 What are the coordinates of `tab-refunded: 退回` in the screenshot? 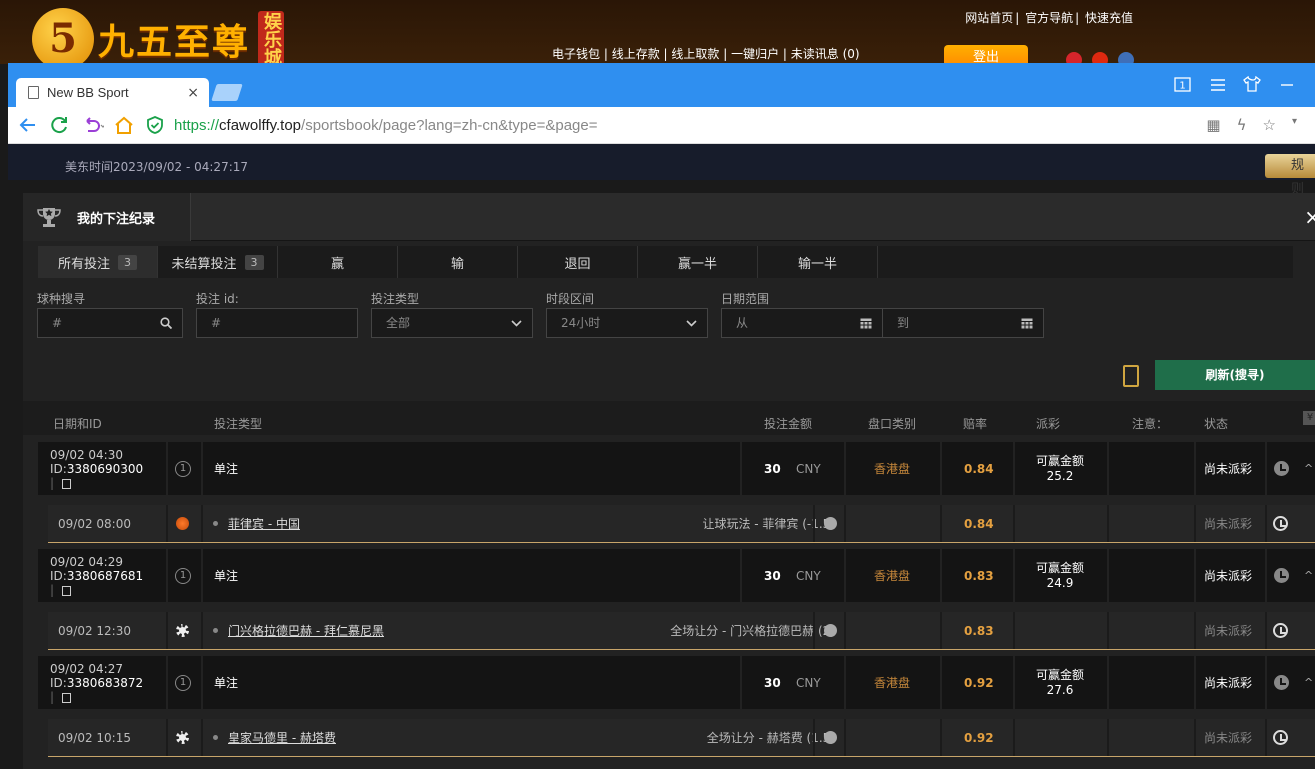 It's located at (578, 262).